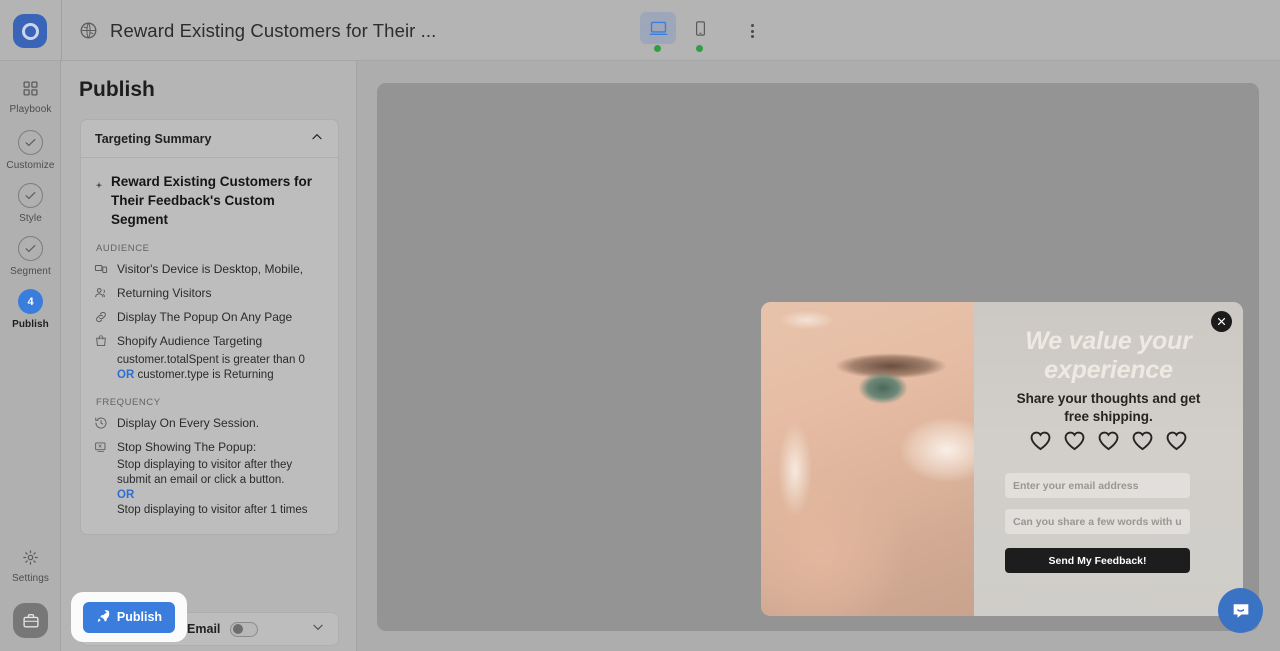  I want to click on desktop-status-dot, so click(657, 48).